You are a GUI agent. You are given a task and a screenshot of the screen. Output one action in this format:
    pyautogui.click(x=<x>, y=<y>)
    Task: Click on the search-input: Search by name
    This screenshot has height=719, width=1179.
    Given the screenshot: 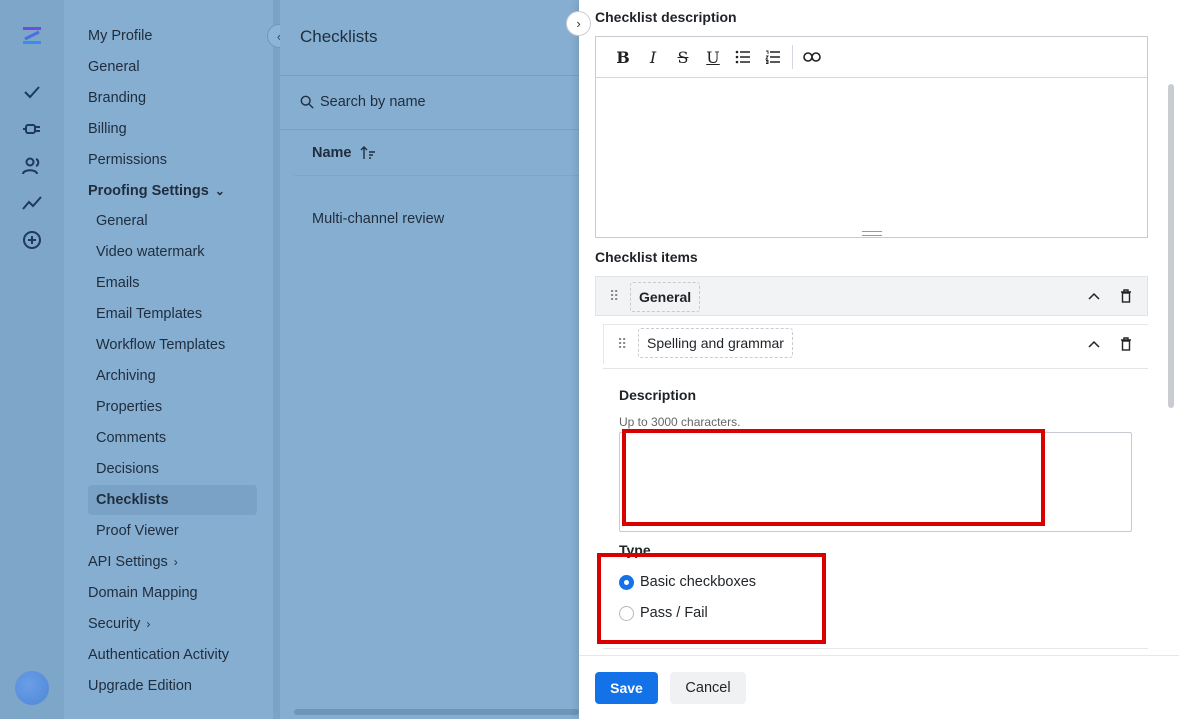 What is the action you would take?
    pyautogui.click(x=363, y=102)
    